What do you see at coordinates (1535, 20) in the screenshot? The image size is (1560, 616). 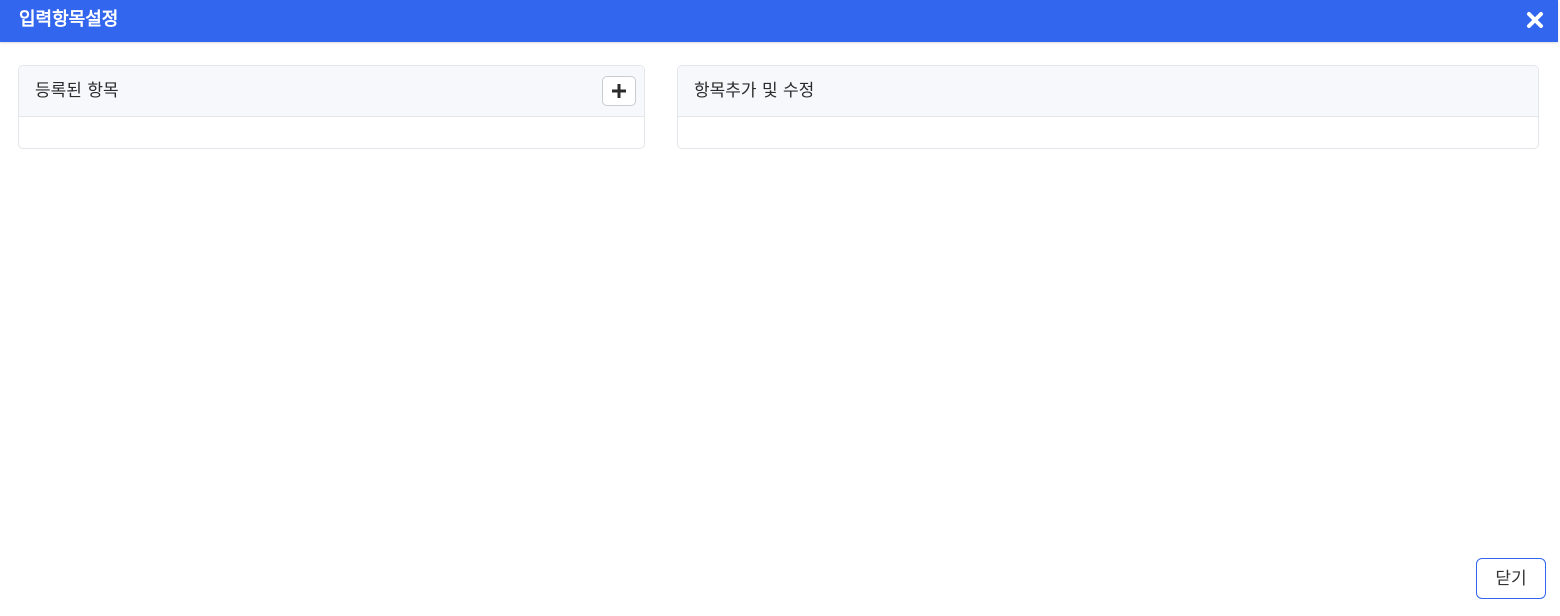 I see `close-icon` at bounding box center [1535, 20].